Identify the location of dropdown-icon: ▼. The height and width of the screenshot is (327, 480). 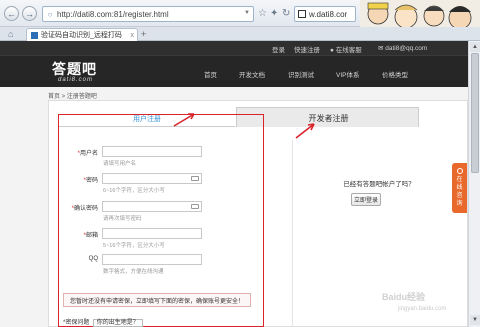
(247, 13).